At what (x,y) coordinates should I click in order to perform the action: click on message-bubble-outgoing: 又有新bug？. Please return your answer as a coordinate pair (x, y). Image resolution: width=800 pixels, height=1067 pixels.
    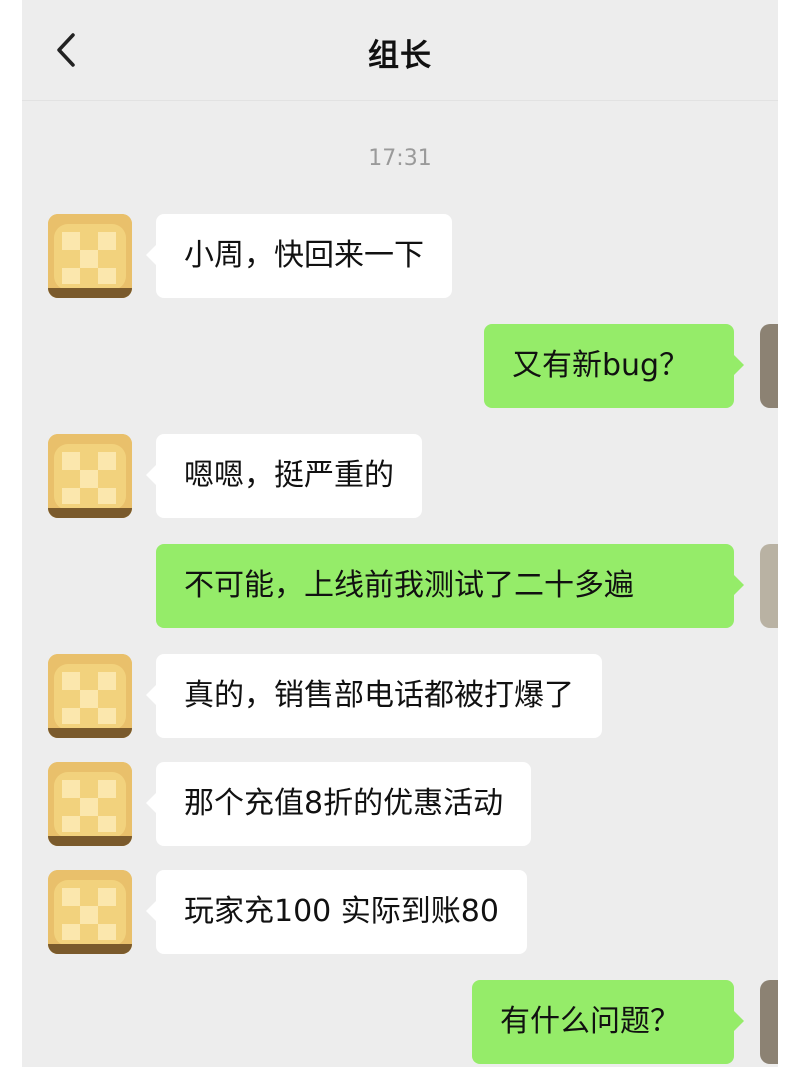
    Looking at the image, I should click on (614, 366).